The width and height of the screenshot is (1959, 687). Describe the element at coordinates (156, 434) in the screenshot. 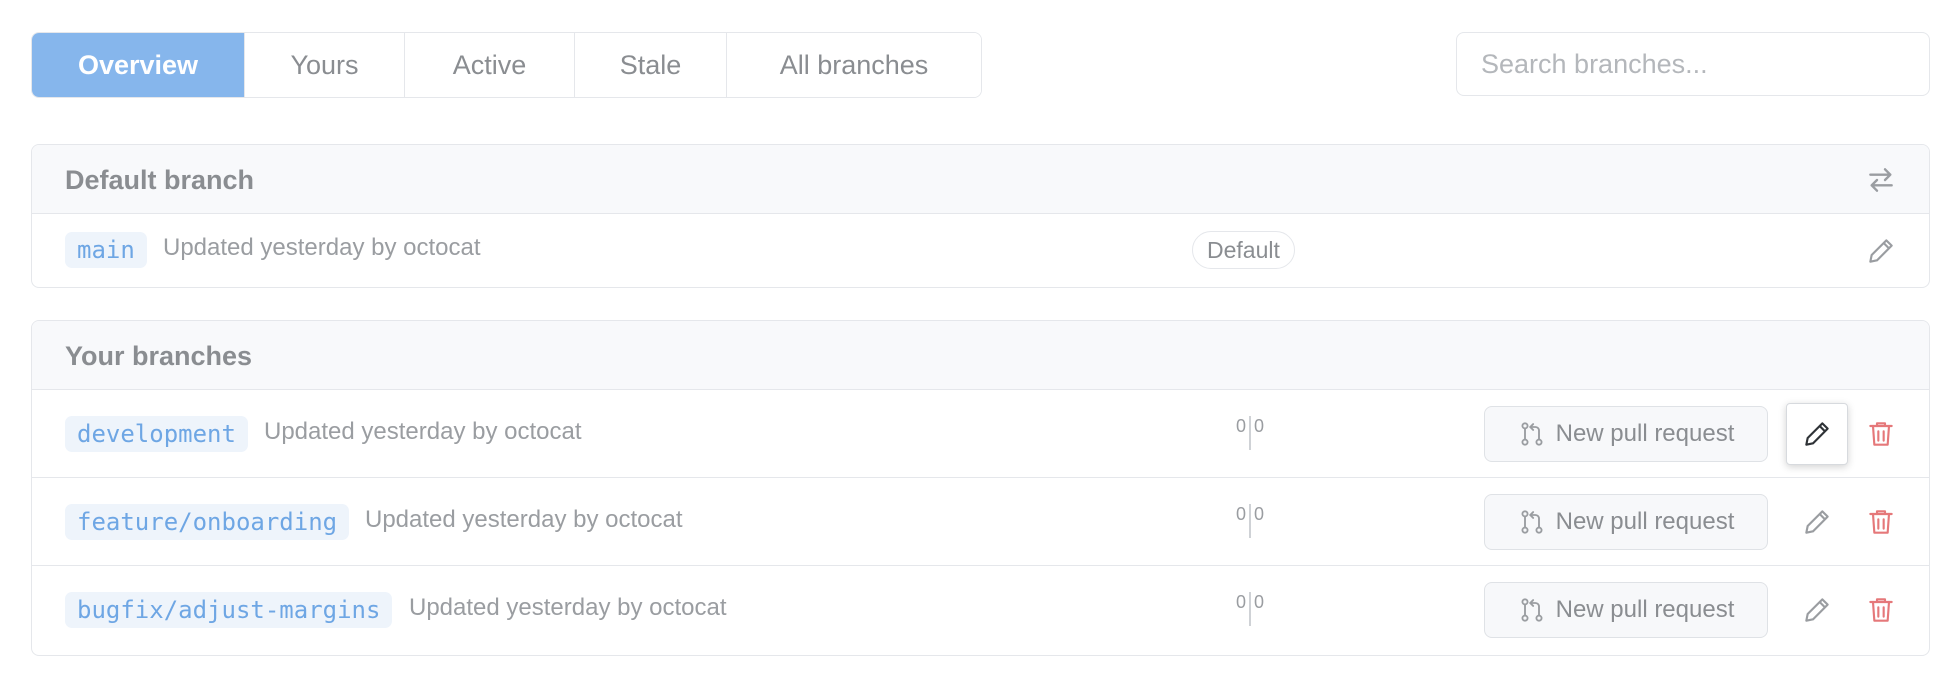

I see `branch-name-link: development` at that location.